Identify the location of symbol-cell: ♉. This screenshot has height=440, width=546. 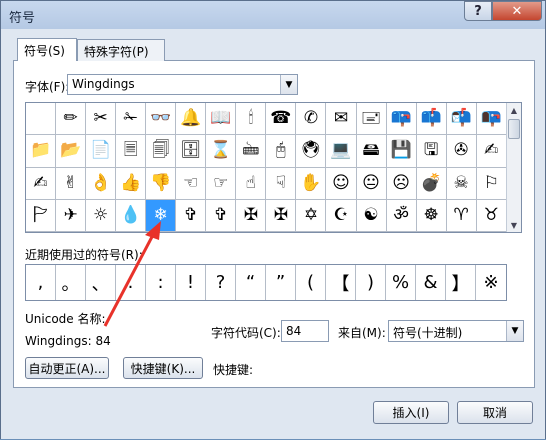
(491, 215).